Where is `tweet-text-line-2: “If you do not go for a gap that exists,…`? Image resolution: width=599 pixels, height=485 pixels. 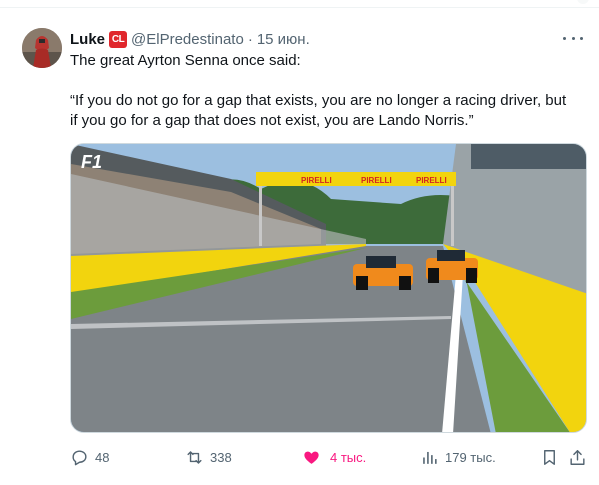 tweet-text-line-2: “If you do not go for a gap that exists,… is located at coordinates (318, 100).